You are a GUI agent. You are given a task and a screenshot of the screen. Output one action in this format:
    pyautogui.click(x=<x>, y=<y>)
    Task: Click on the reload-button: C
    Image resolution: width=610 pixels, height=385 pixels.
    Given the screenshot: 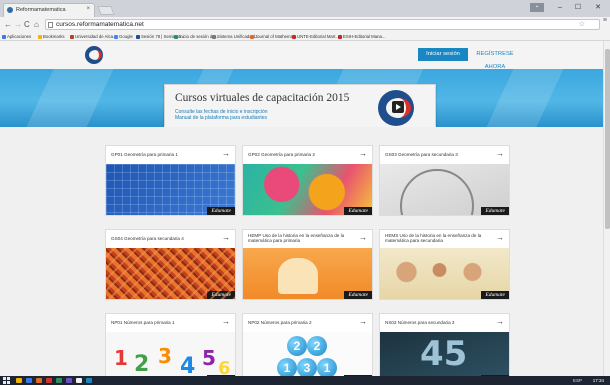 What is the action you would take?
    pyautogui.click(x=27, y=24)
    